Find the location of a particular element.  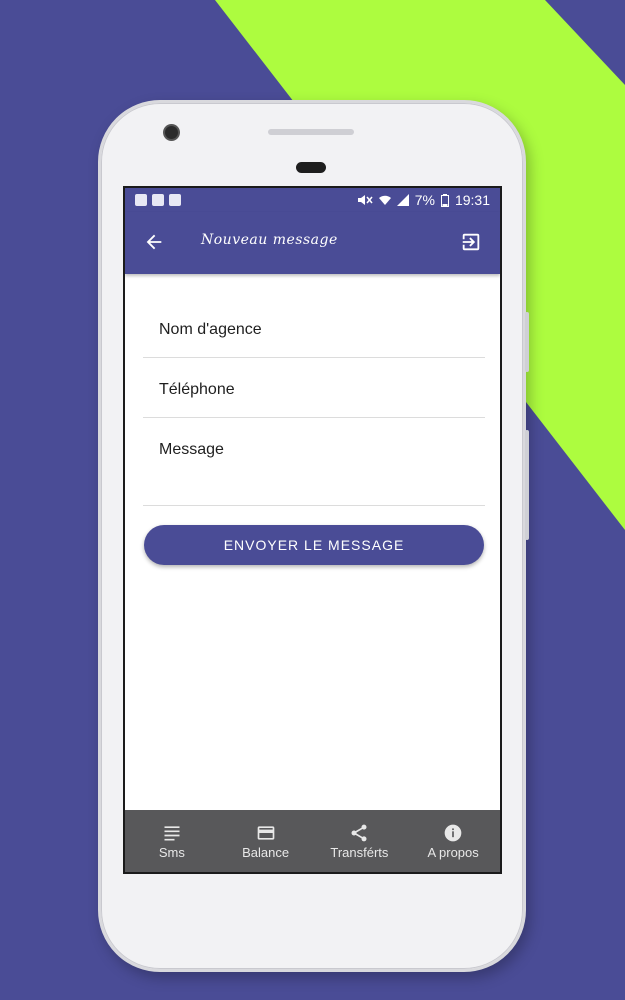

signal-icon is located at coordinates (402, 200).